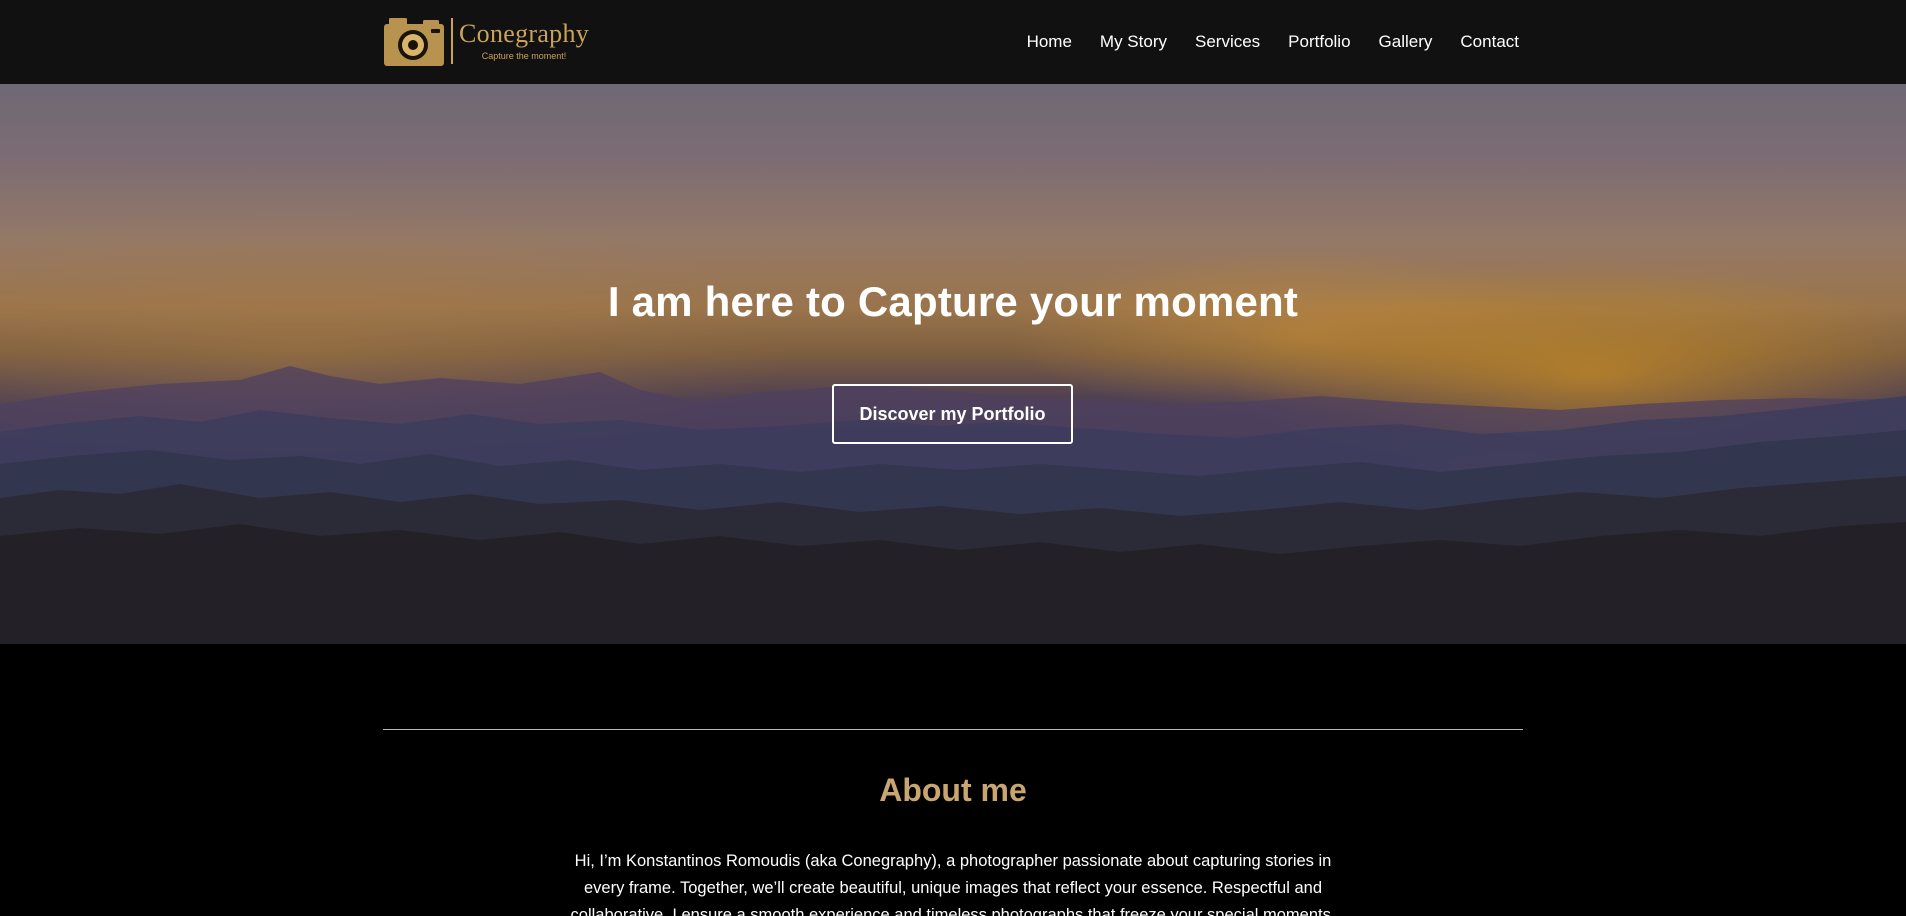  What do you see at coordinates (953, 790) in the screenshot?
I see `about-title: About me` at bounding box center [953, 790].